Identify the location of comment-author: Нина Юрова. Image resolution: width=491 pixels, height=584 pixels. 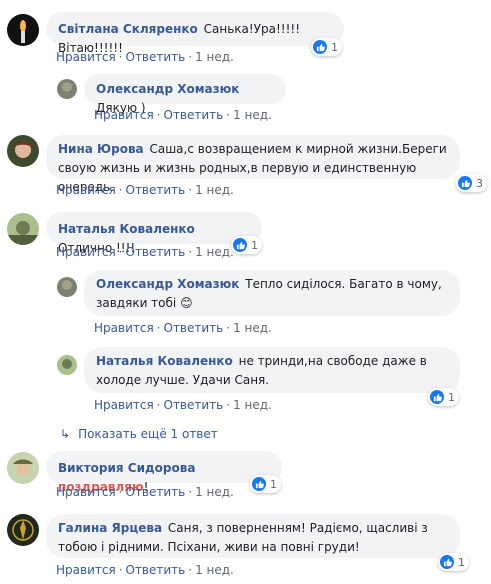
(101, 149).